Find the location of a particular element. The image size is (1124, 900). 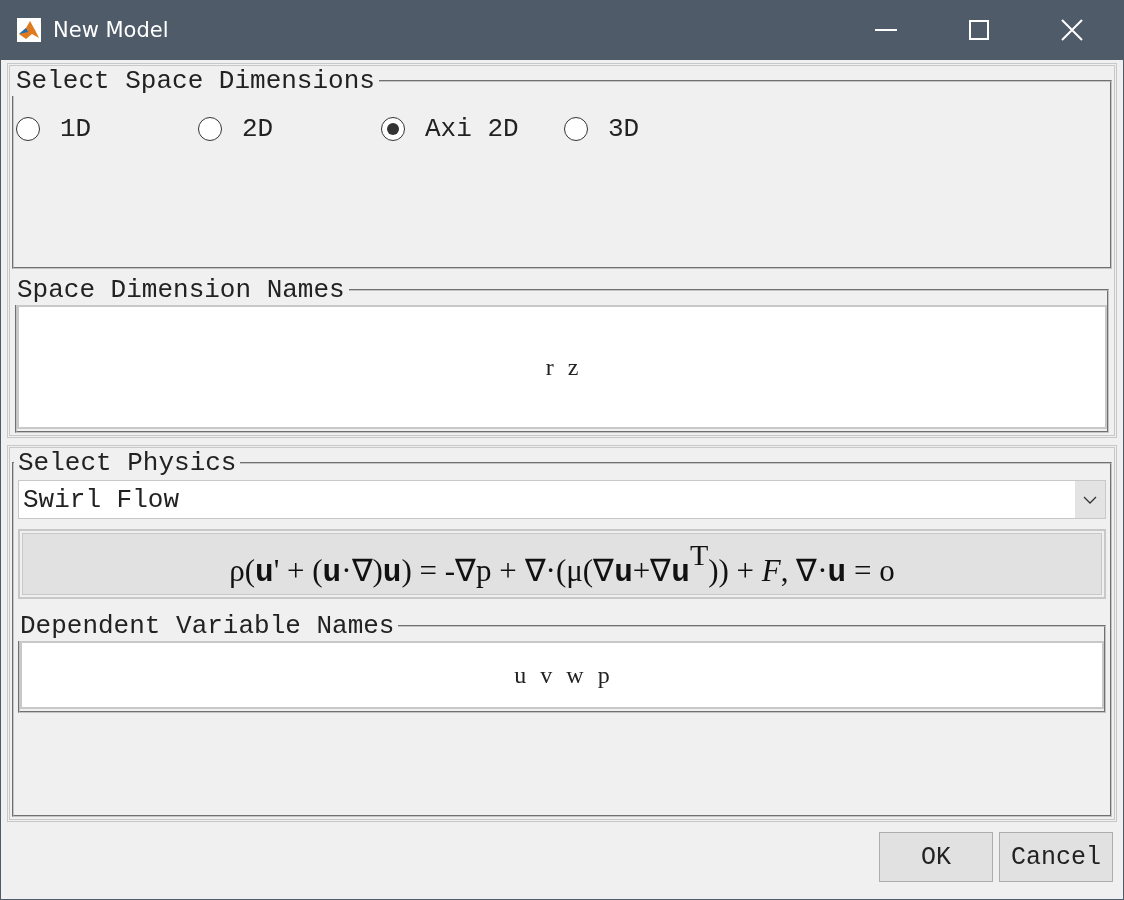

group-title: Space Dimension Names is located at coordinates (181, 290).